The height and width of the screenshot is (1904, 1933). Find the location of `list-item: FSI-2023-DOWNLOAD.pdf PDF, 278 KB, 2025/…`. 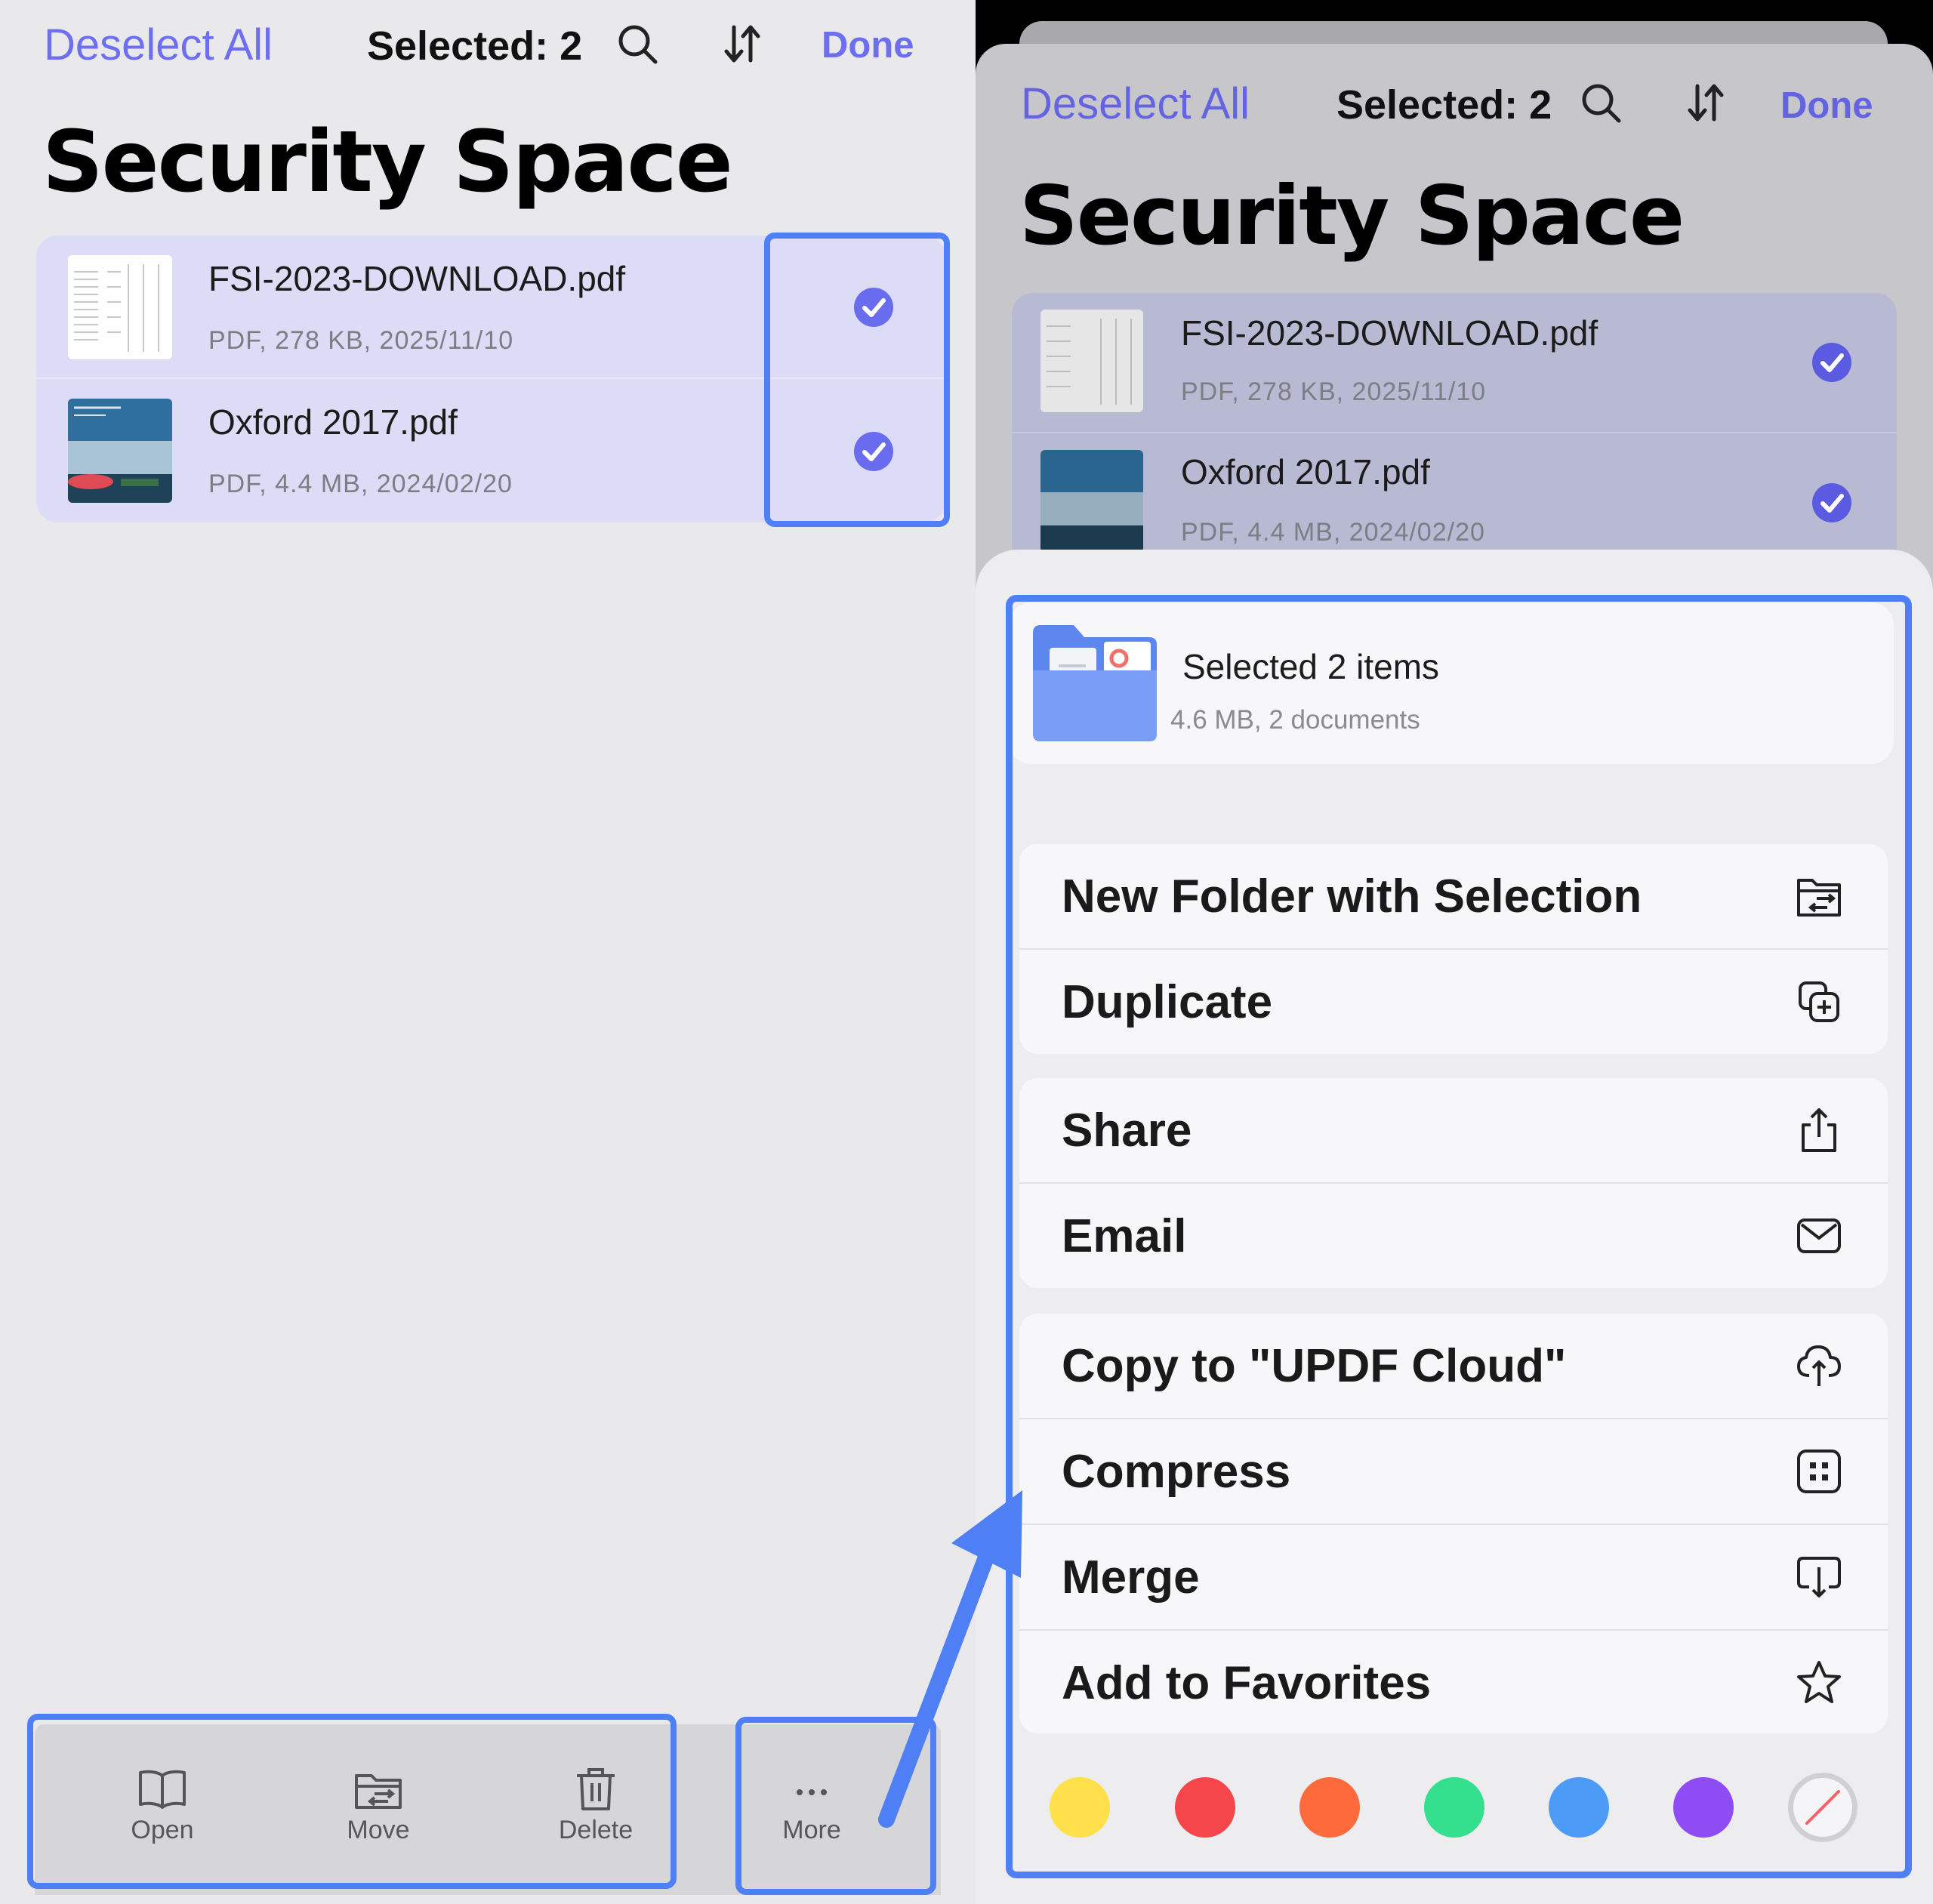

list-item: FSI-2023-DOWNLOAD.pdf PDF, 278 KB, 2025/… is located at coordinates (1454, 363).